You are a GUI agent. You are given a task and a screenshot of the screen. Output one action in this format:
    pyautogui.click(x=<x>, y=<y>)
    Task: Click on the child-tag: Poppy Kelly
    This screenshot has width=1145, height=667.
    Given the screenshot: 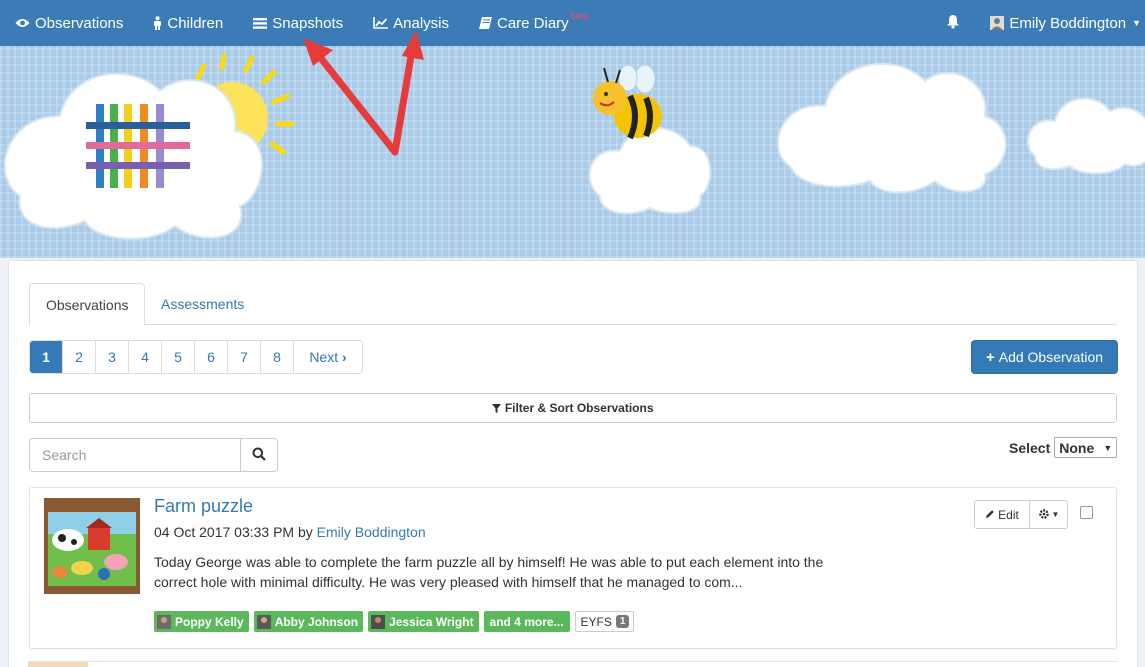 What is the action you would take?
    pyautogui.click(x=201, y=621)
    